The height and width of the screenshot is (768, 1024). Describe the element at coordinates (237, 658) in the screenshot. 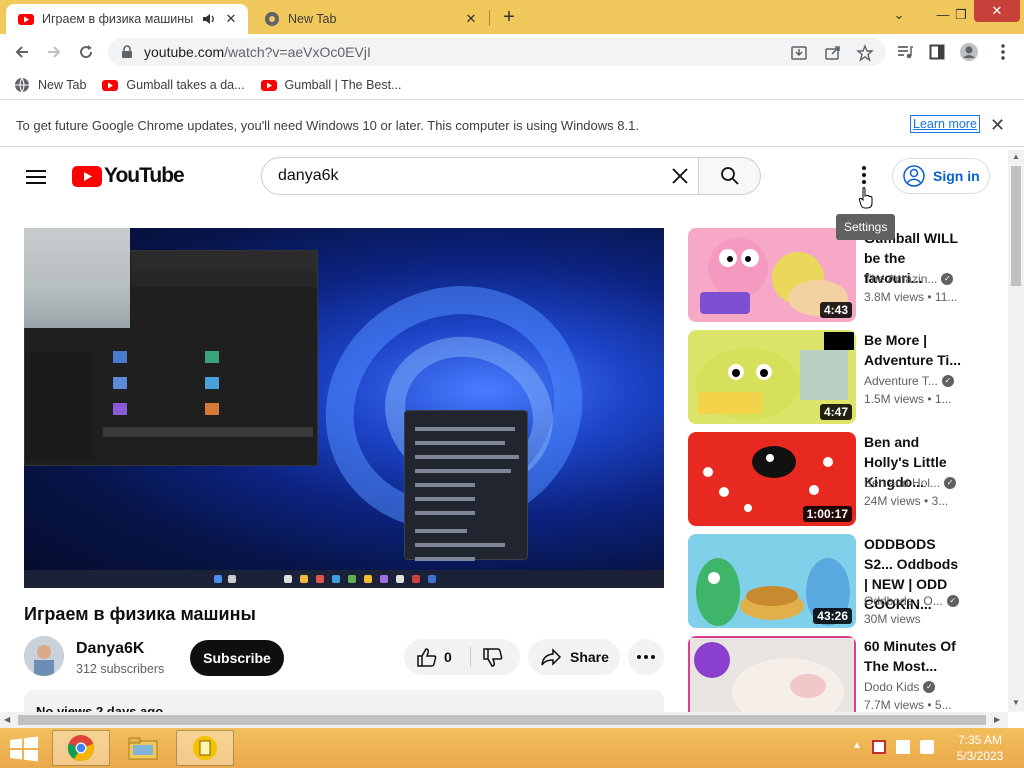

I see `subscribe-button: Subscribe` at that location.